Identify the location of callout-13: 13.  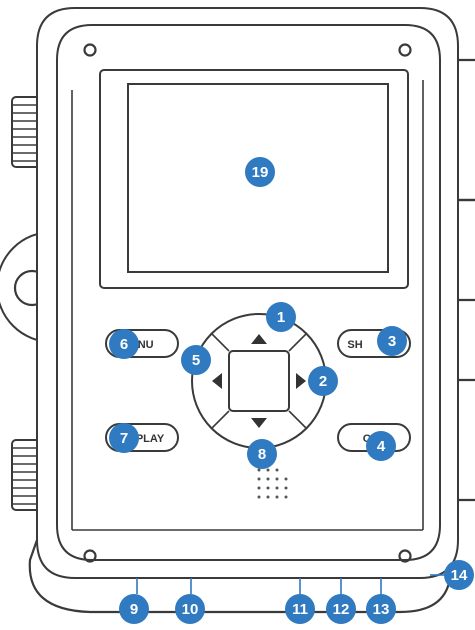
(381, 609).